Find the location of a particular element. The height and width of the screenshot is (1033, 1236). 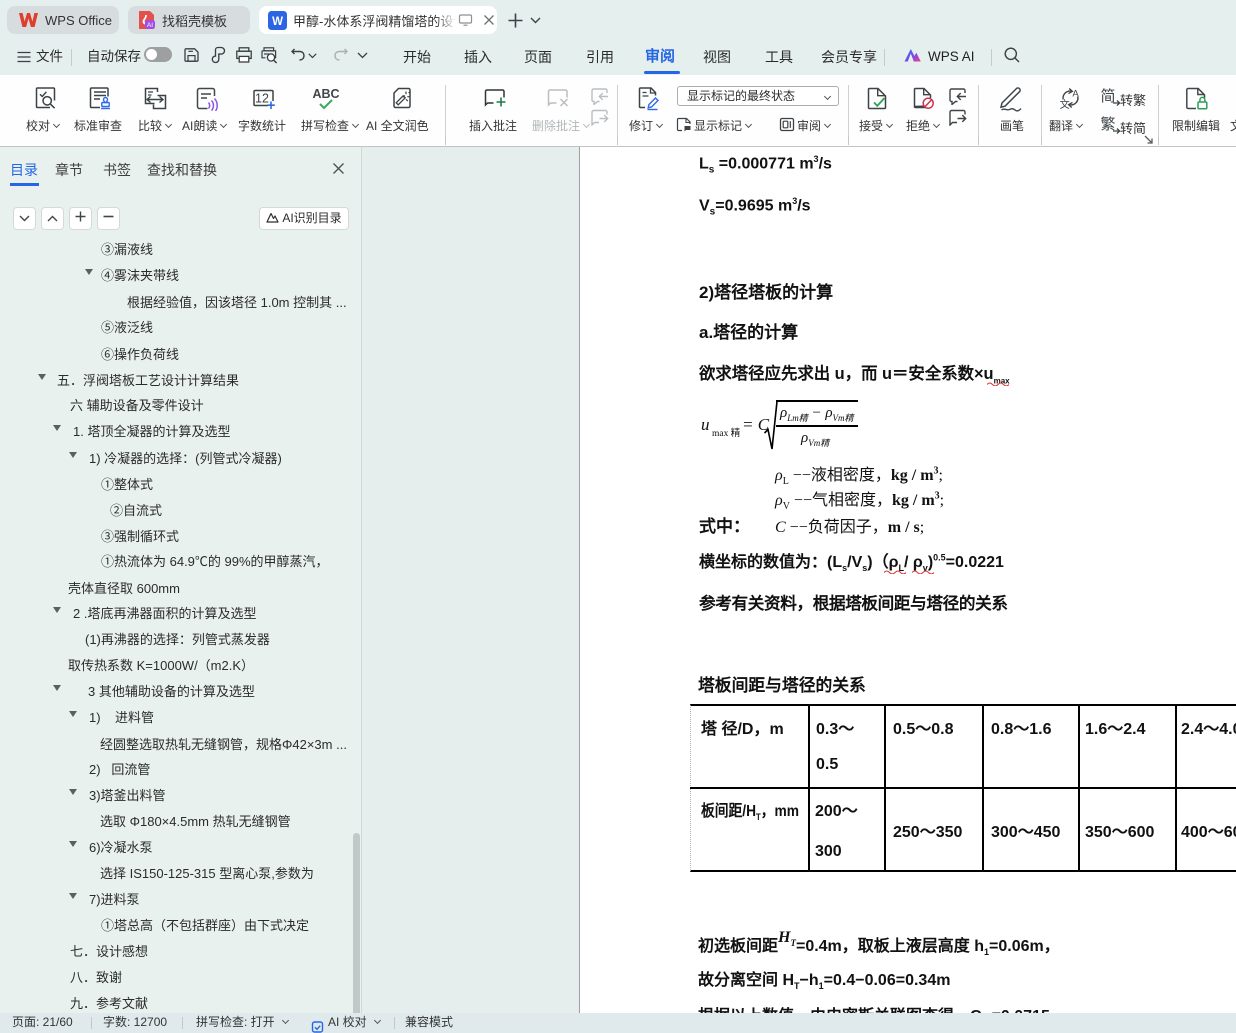

svg-text: 12 is located at coordinates (262, 99).